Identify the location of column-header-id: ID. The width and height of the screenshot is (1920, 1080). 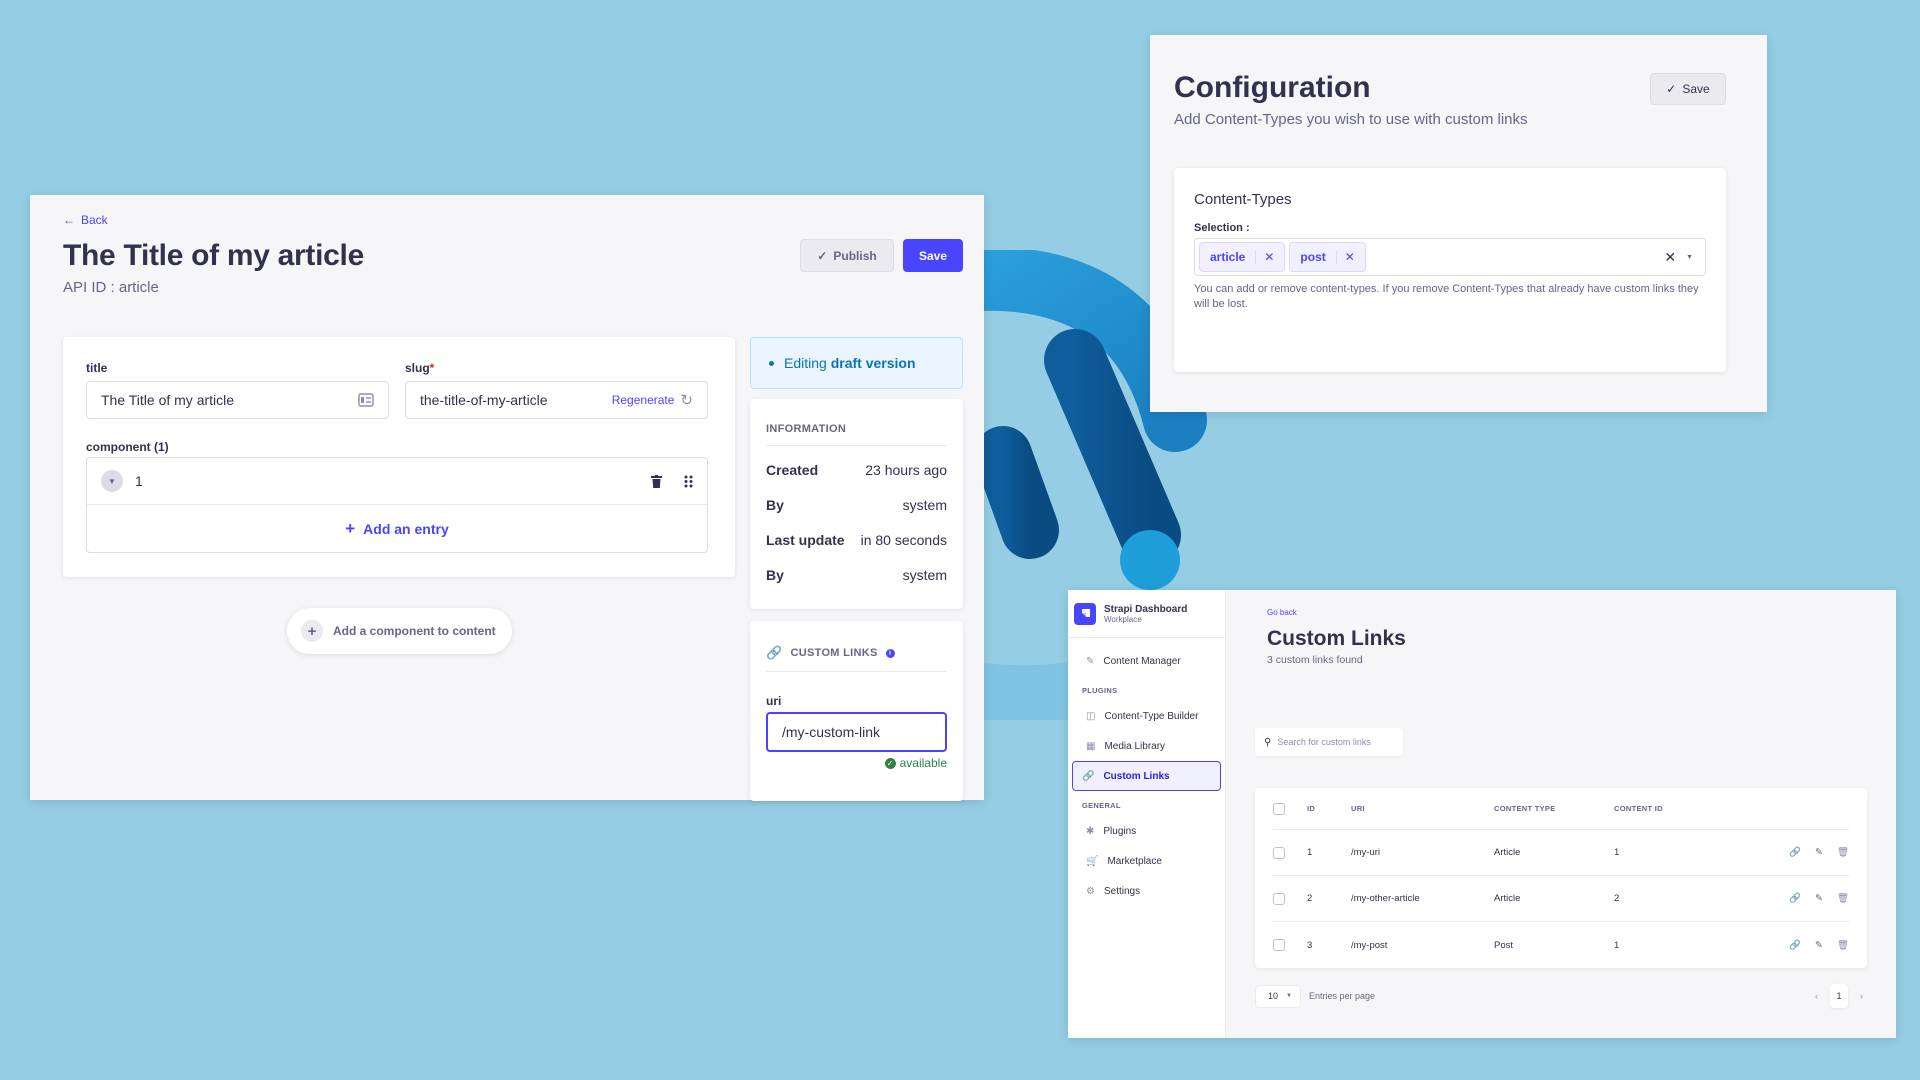
(1329, 808).